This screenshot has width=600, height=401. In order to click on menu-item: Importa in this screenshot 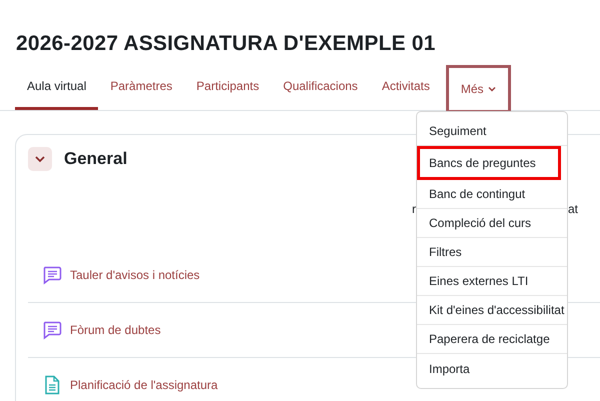, I will do `click(492, 368)`.